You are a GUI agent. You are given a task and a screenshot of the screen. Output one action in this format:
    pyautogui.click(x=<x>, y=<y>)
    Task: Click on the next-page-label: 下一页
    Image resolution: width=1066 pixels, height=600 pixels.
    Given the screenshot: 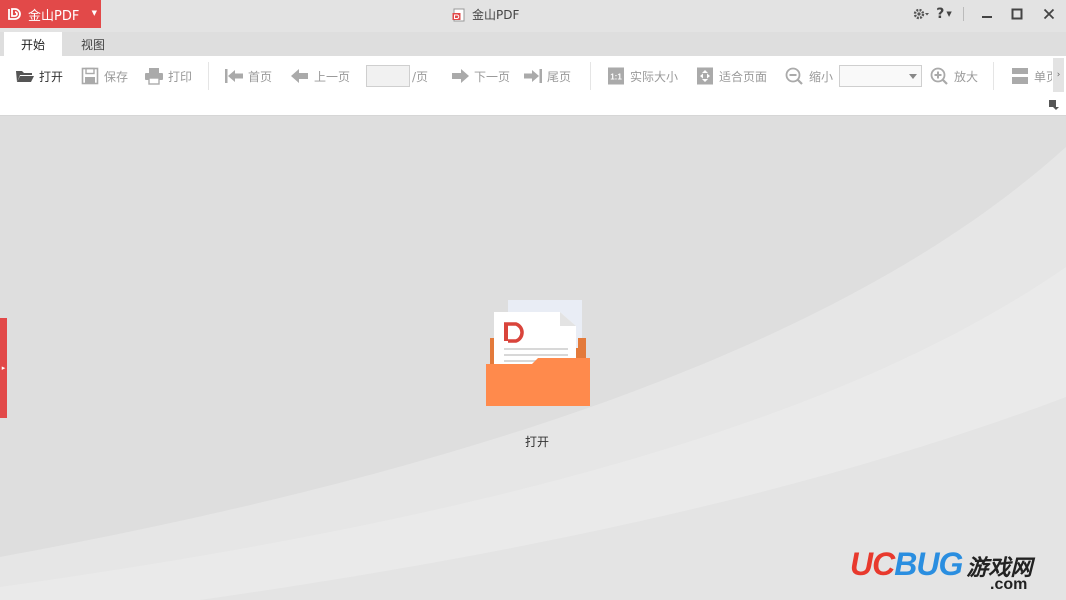 What is the action you would take?
    pyautogui.click(x=492, y=76)
    